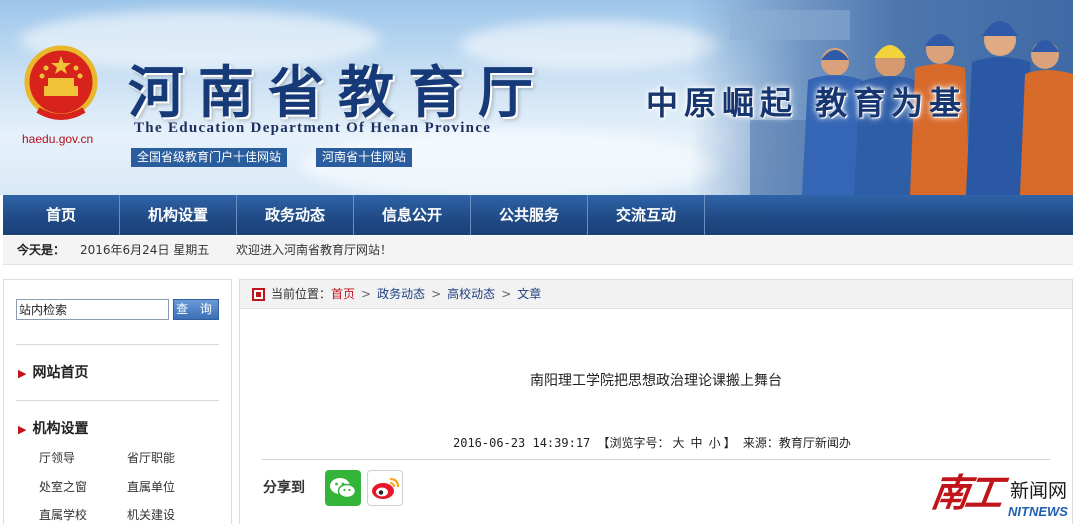  I want to click on sidebar-link-affiliated-schools: 直属学校, so click(63, 514).